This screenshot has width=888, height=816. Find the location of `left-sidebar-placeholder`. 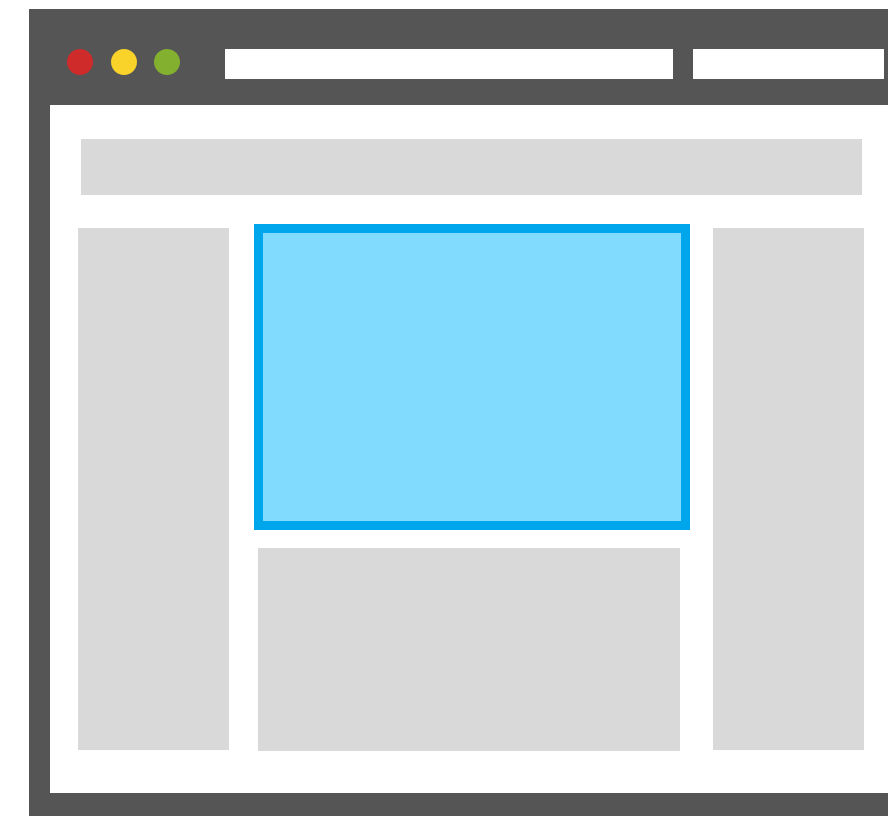

left-sidebar-placeholder is located at coordinates (153, 489).